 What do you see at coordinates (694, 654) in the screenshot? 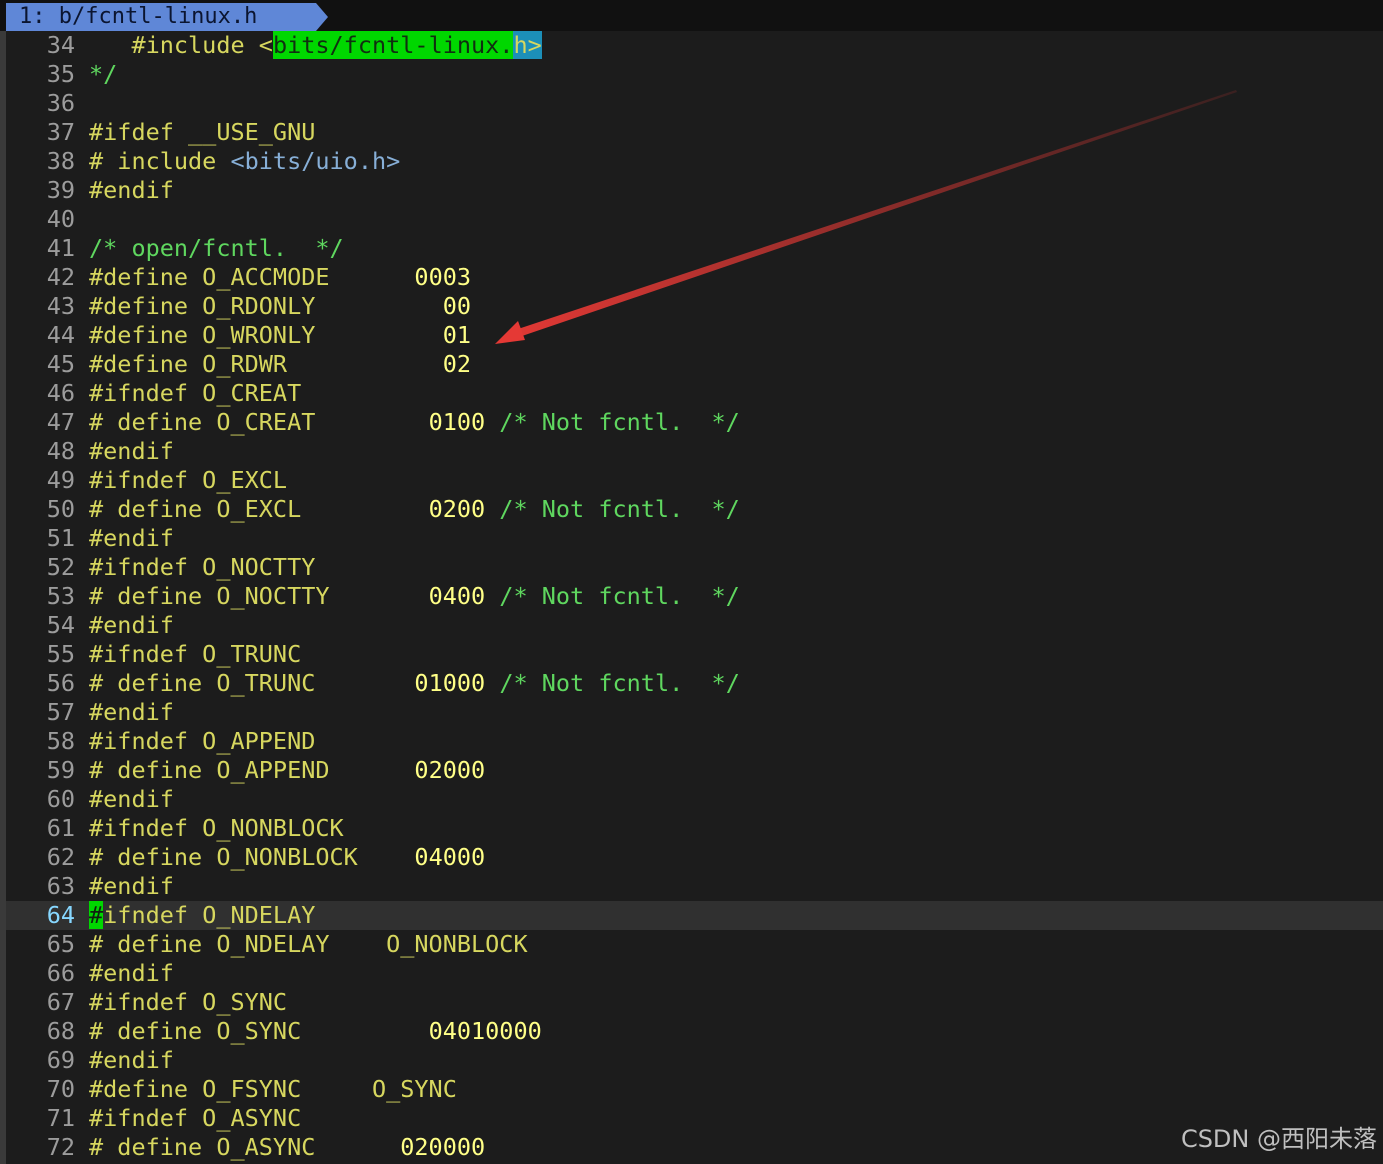
I see `code-line: 55 #ifndef O_TRUNC` at bounding box center [694, 654].